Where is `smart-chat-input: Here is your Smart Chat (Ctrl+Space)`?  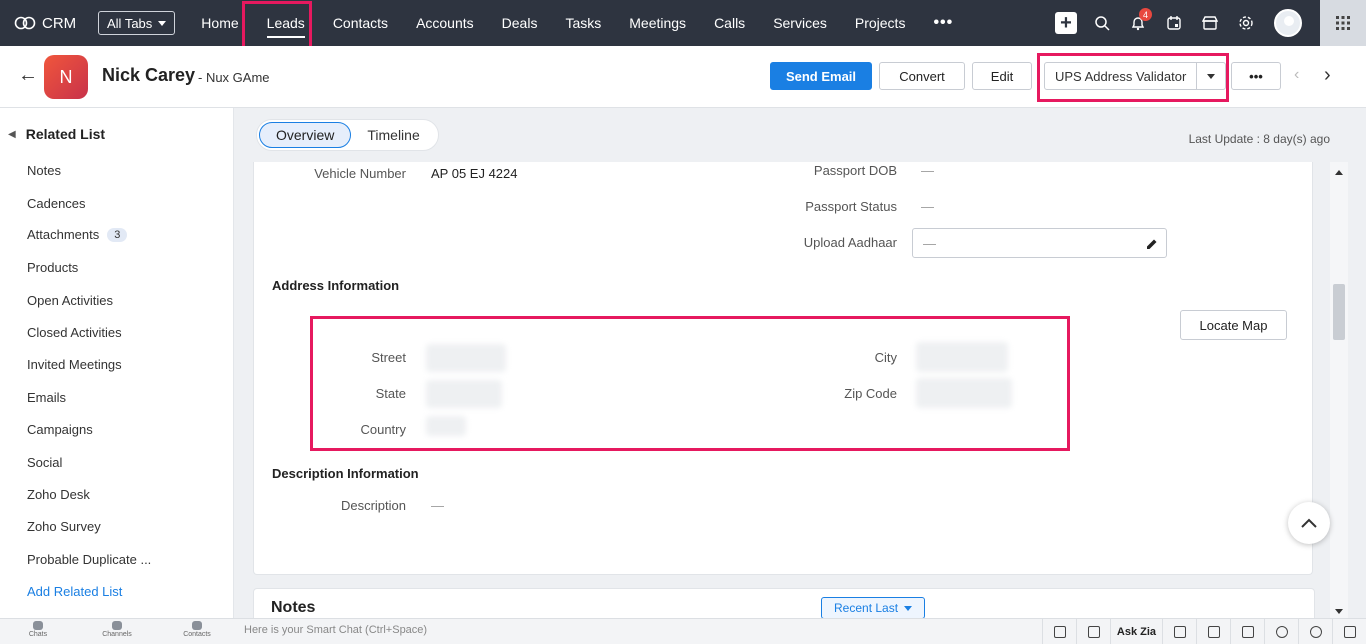 smart-chat-input: Here is your Smart Chat (Ctrl+Space) is located at coordinates (335, 630).